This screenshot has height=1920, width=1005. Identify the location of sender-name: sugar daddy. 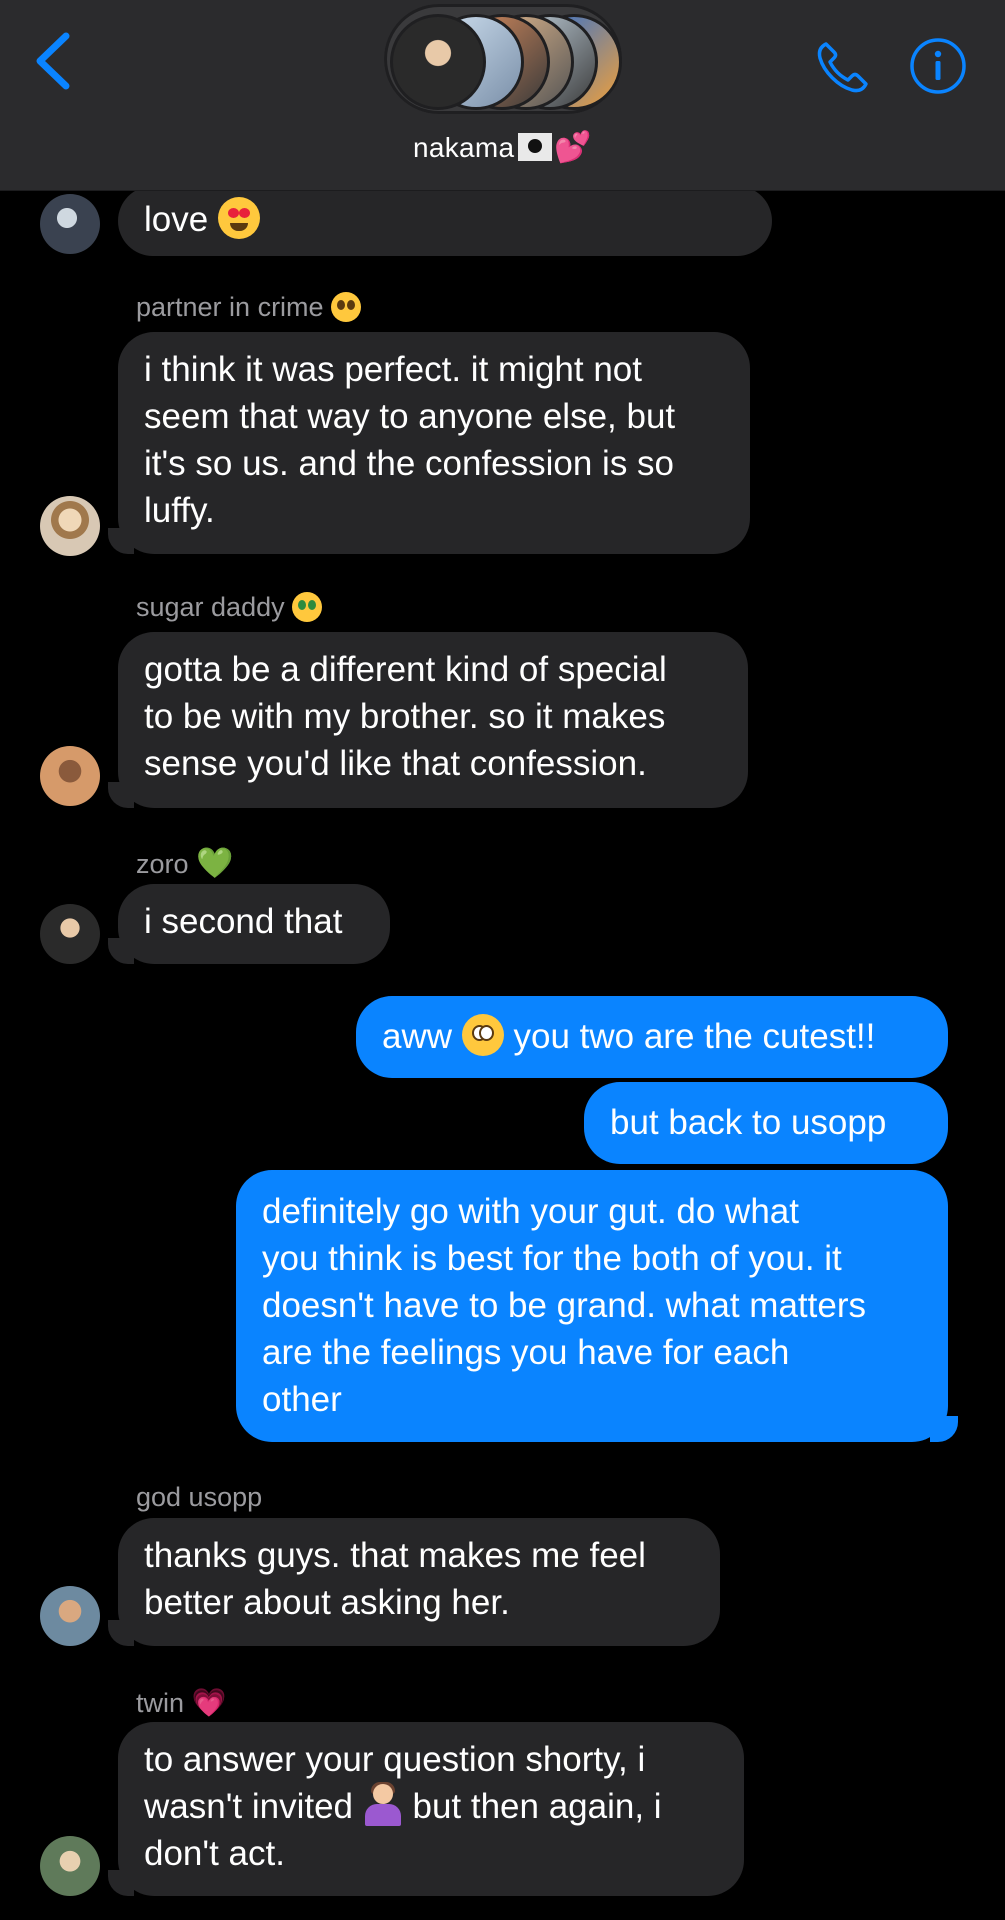
(229, 607).